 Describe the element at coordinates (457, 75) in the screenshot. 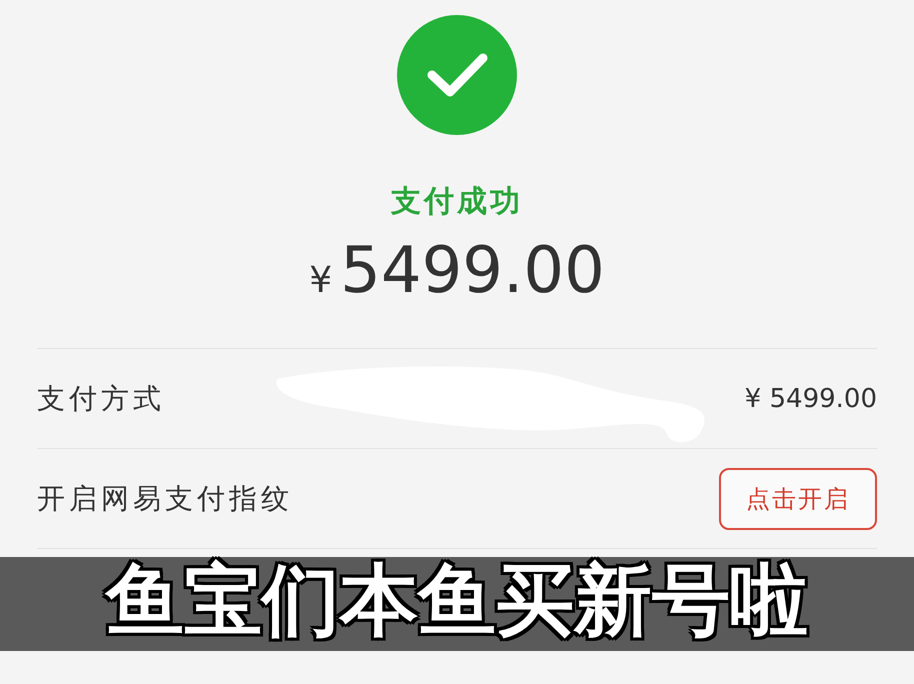

I see `success-check-icon` at that location.